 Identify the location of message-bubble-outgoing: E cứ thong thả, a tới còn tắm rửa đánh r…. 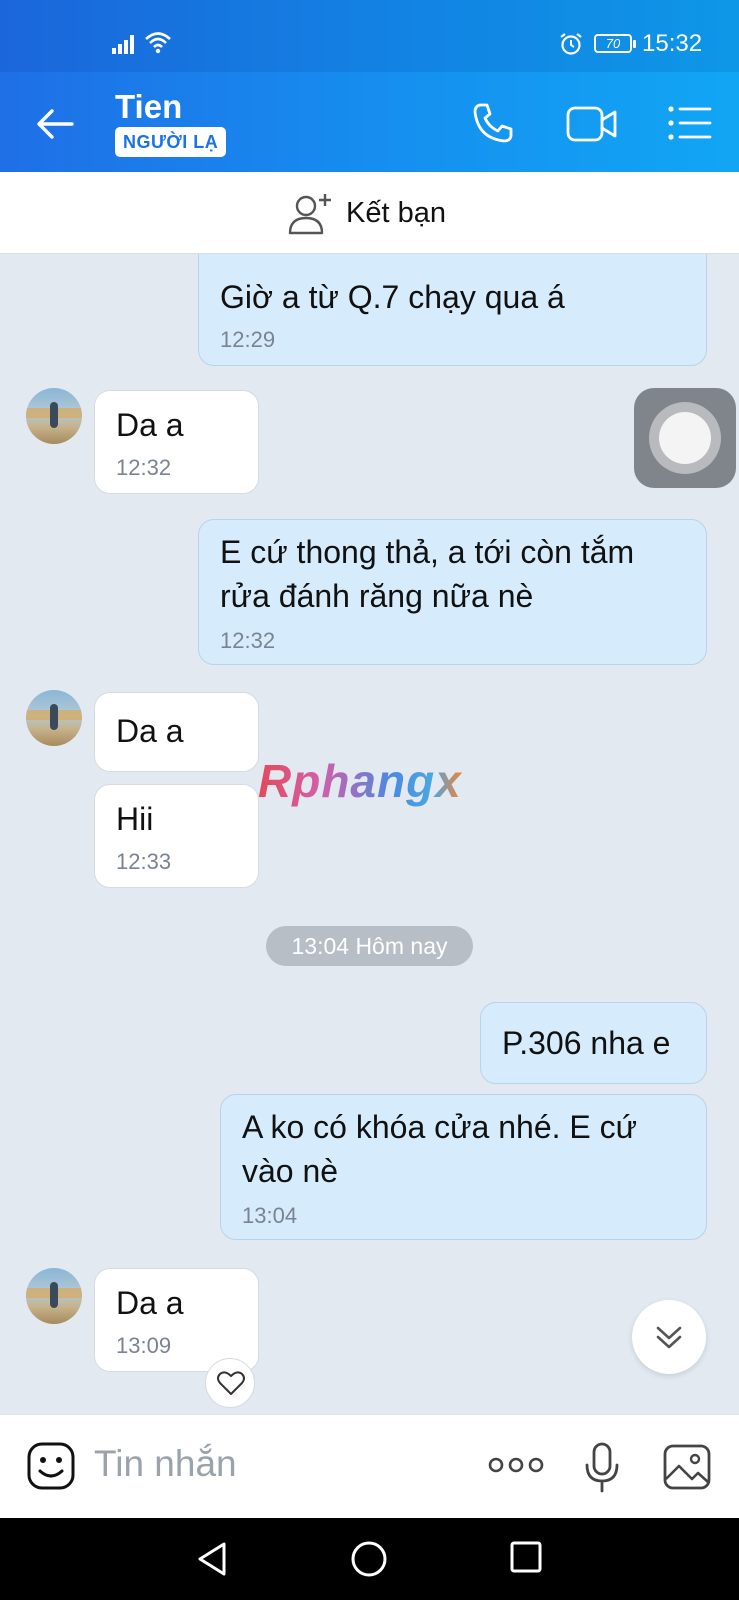
(452, 592).